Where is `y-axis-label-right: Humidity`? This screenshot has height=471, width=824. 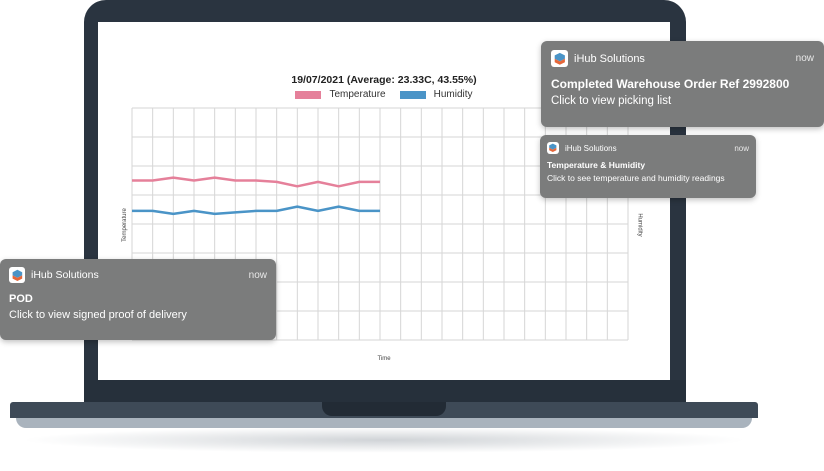 y-axis-label-right: Humidity is located at coordinates (639, 225).